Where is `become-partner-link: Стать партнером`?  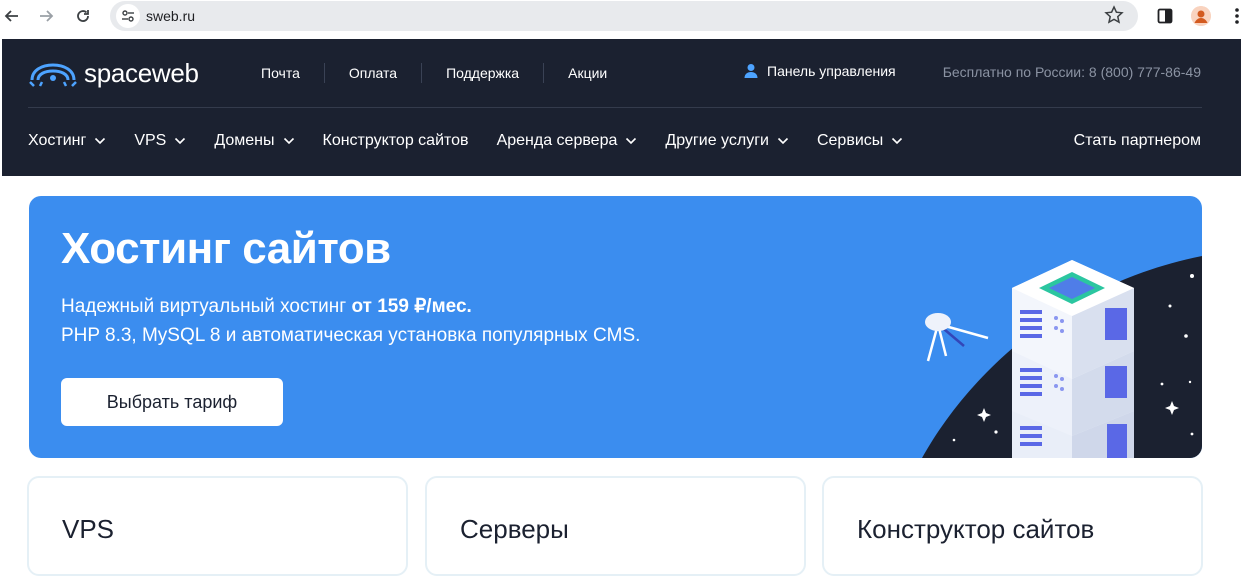 become-partner-link: Стать партнером is located at coordinates (1137, 141).